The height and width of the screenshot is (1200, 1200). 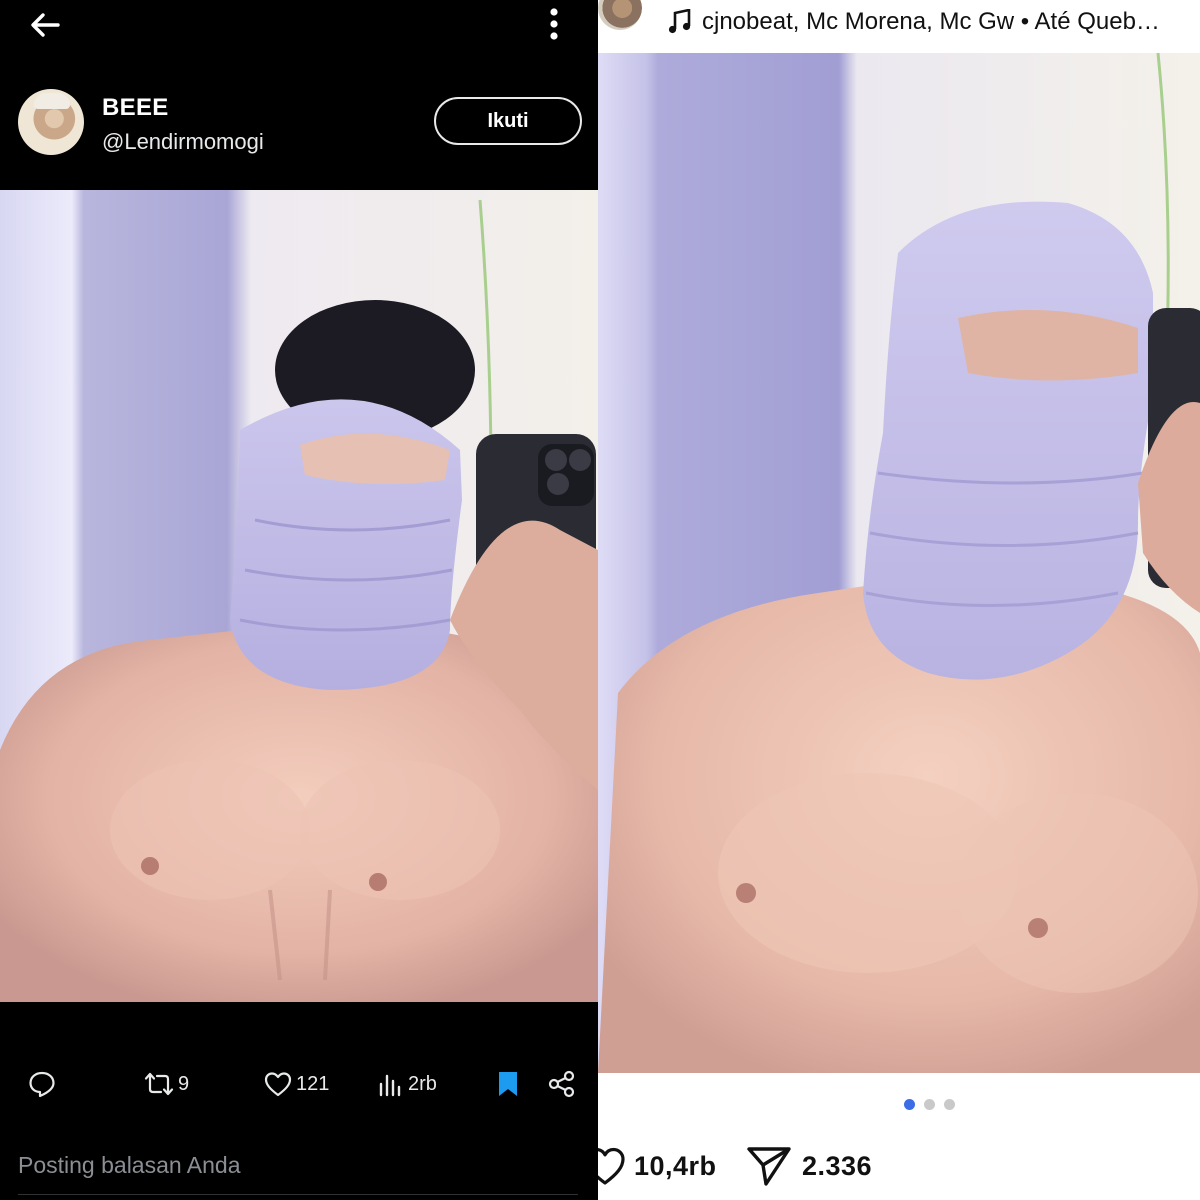 I want to click on share-count: 2.336, so click(x=837, y=1165).